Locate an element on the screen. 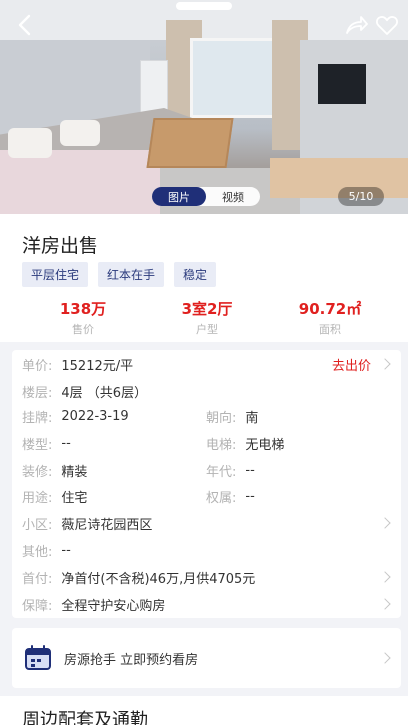 This screenshot has width=408, height=725. photo-sofa-seat is located at coordinates (80, 182).